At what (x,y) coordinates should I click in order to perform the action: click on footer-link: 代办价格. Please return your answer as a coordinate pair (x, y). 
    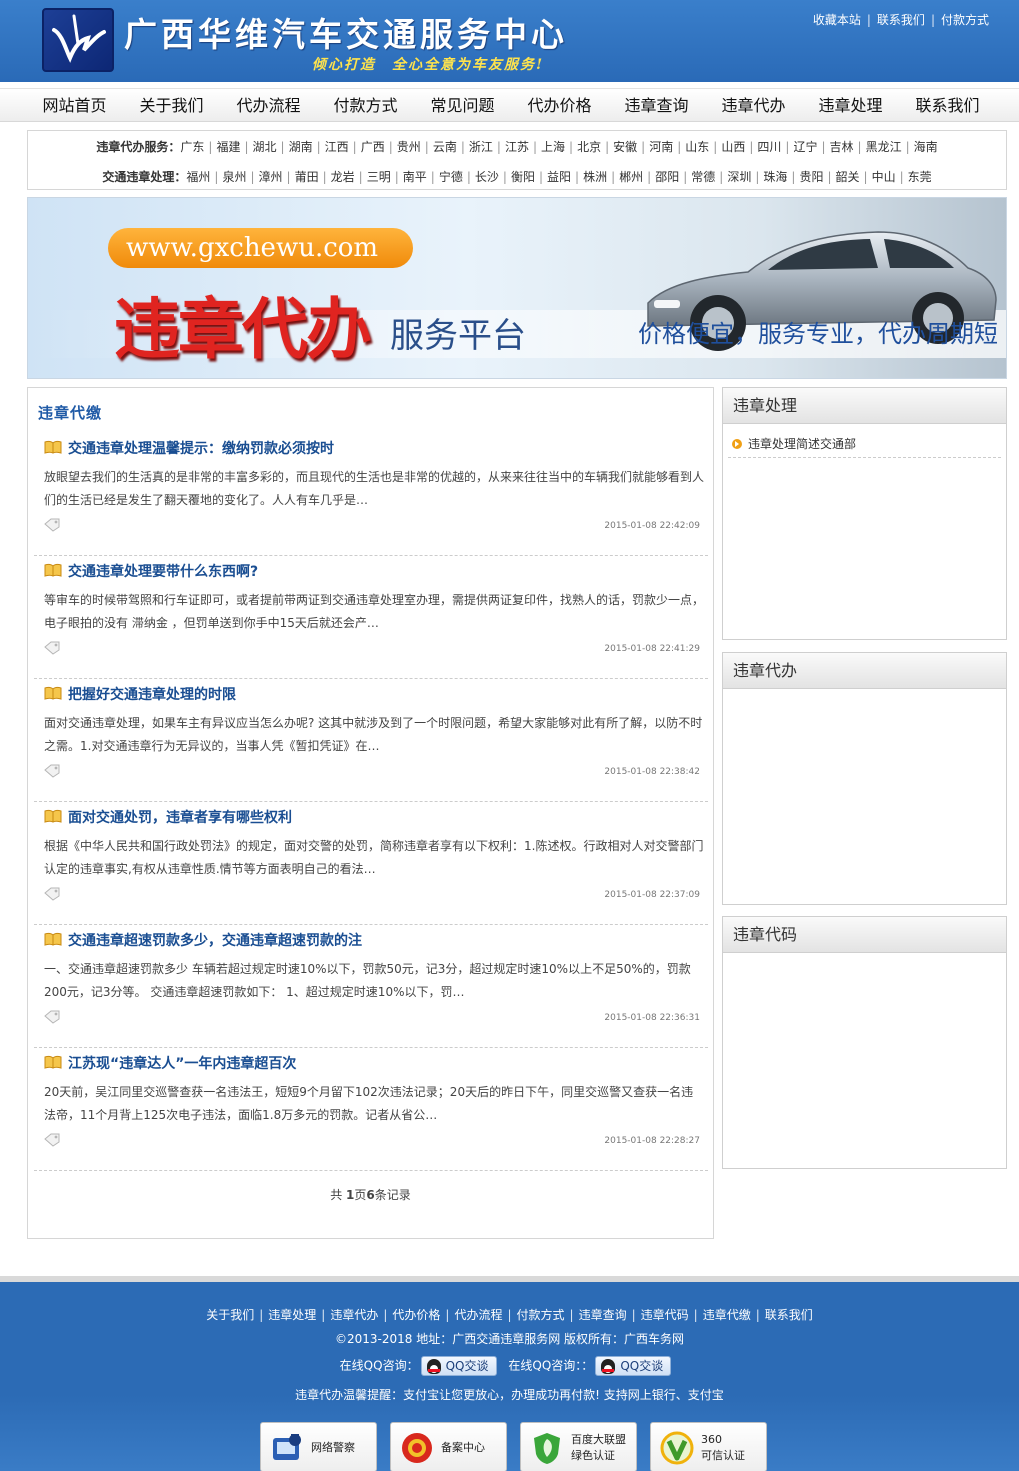
    Looking at the image, I should click on (416, 1315).